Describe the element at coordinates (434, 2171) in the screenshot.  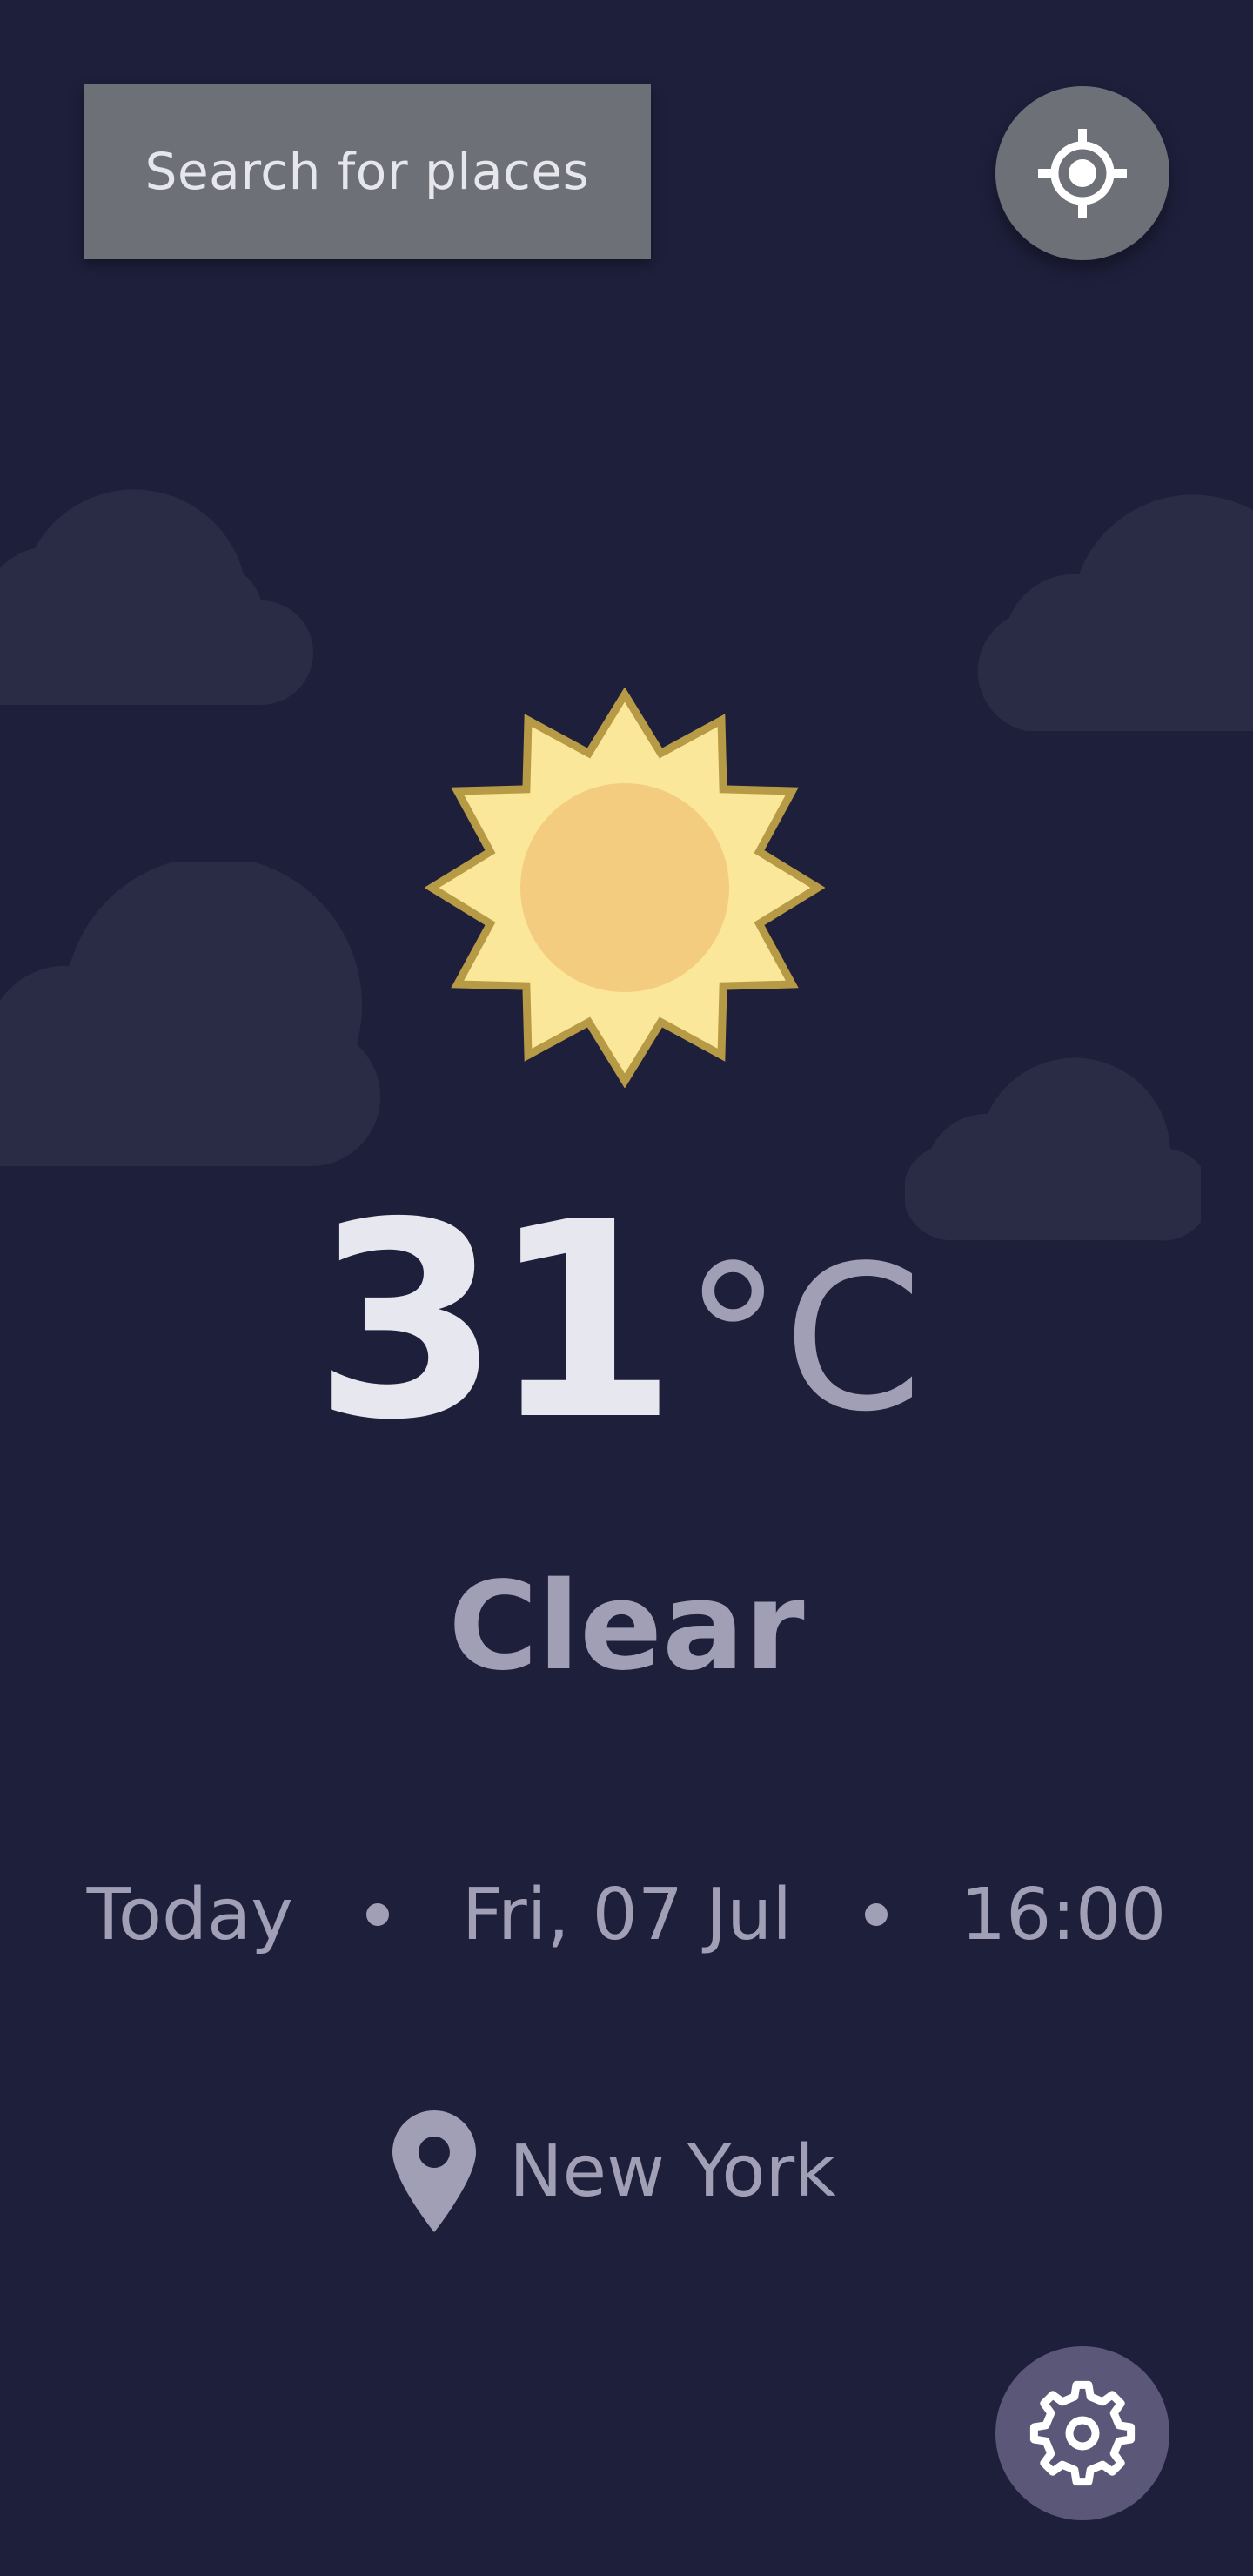
I see `map-pin-icon` at that location.